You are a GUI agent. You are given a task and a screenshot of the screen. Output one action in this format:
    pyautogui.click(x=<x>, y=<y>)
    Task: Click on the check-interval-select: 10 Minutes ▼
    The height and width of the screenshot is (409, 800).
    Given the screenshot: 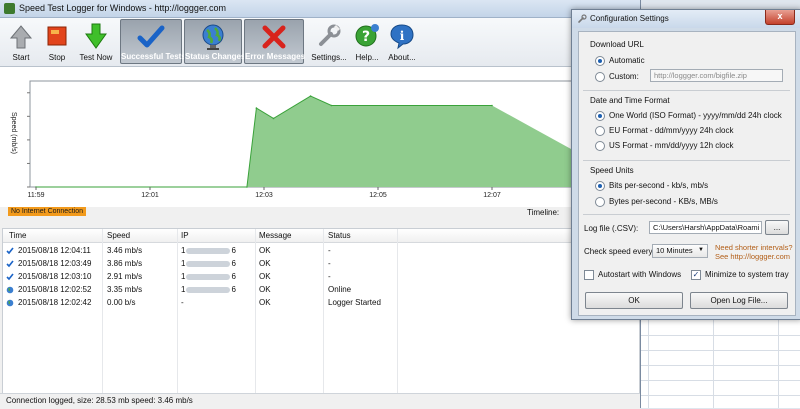 What is the action you would take?
    pyautogui.click(x=680, y=251)
    